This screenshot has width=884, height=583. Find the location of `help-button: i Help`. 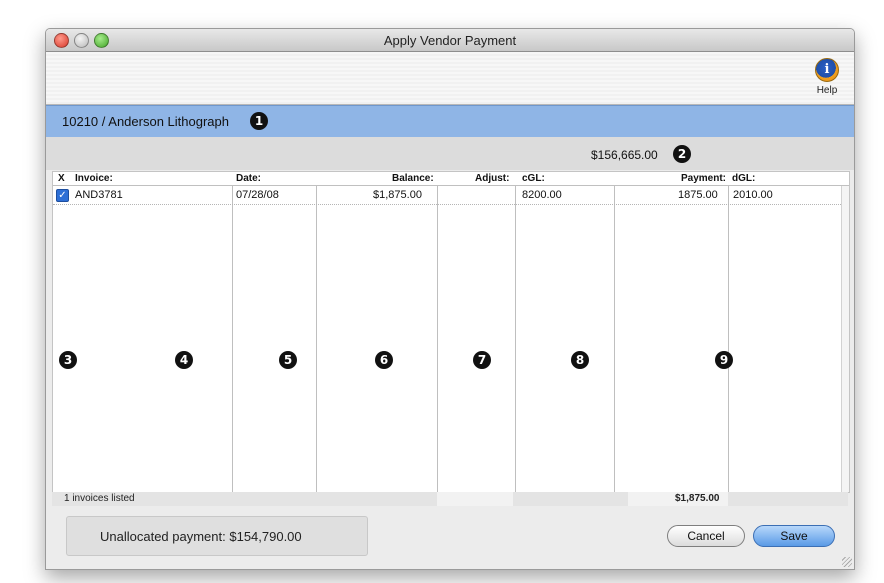

help-button: i Help is located at coordinates (827, 80).